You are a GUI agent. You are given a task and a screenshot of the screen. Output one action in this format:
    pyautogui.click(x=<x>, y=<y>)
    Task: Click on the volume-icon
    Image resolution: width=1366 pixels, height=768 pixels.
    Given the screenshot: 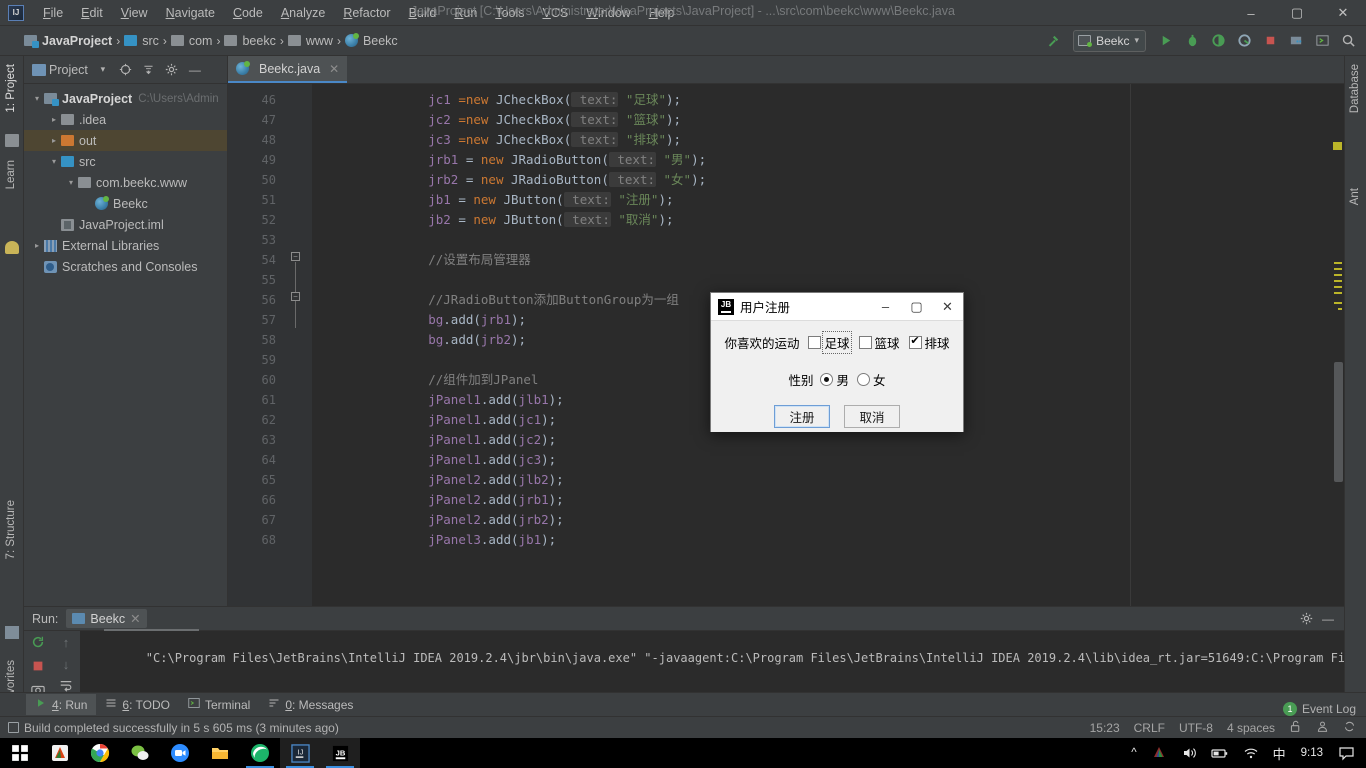 What is the action you would take?
    pyautogui.click(x=1189, y=753)
    